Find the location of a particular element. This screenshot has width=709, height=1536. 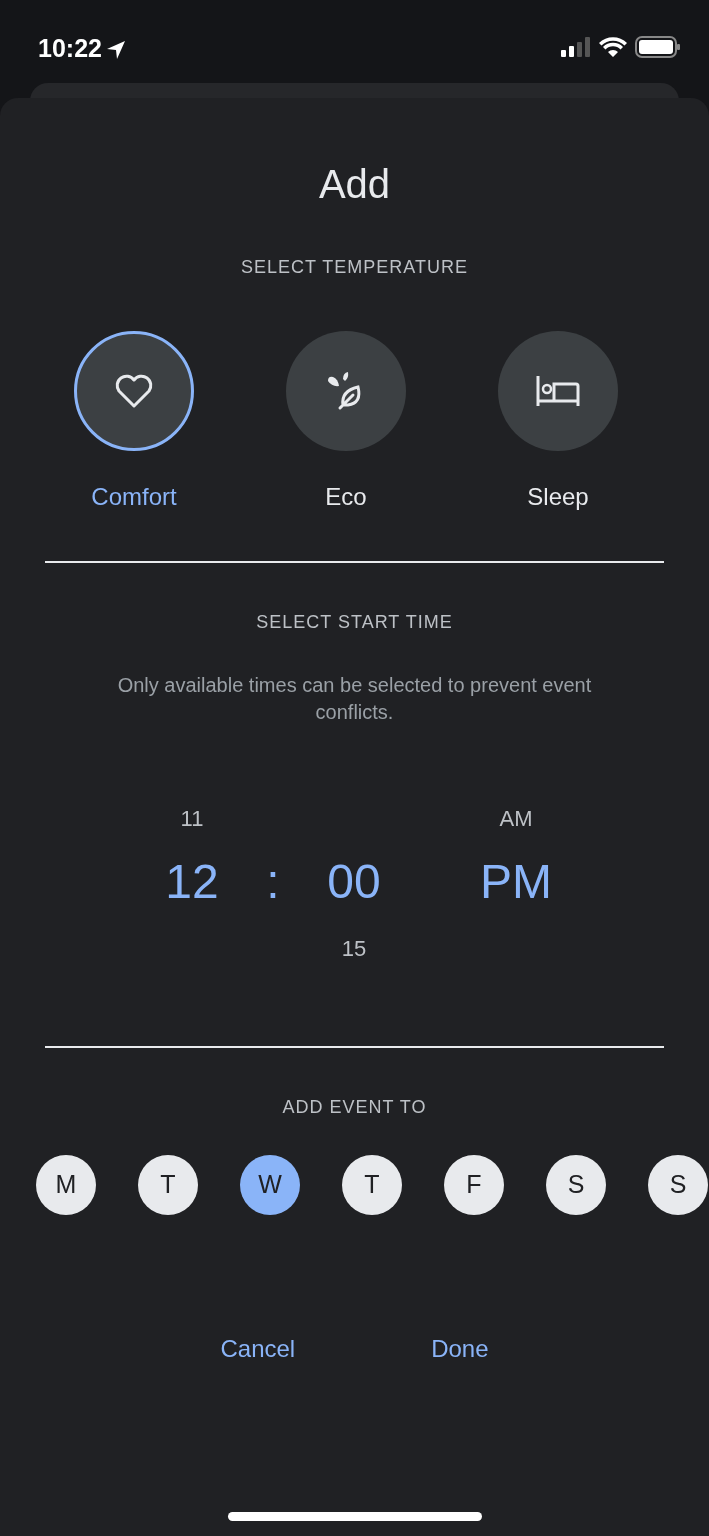

selected-hour: 12 is located at coordinates (192, 881).